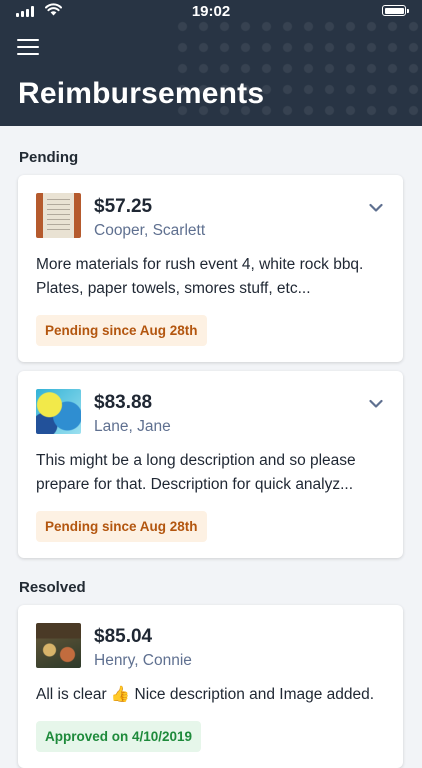  What do you see at coordinates (119, 736) in the screenshot?
I see `status-badge: Approved on 4/10/2019` at bounding box center [119, 736].